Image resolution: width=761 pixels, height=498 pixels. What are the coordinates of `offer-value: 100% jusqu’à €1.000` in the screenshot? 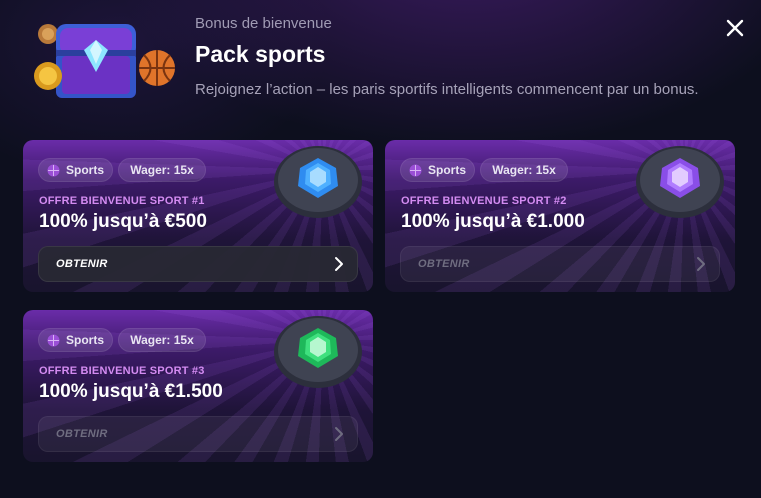 It's located at (493, 221).